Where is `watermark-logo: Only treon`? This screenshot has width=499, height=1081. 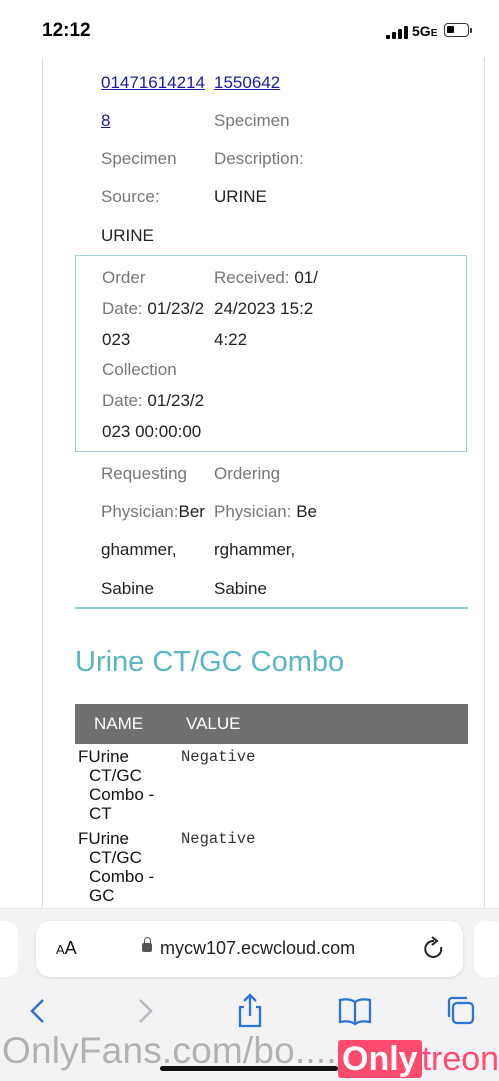 watermark-logo: Only treon is located at coordinates (418, 1059).